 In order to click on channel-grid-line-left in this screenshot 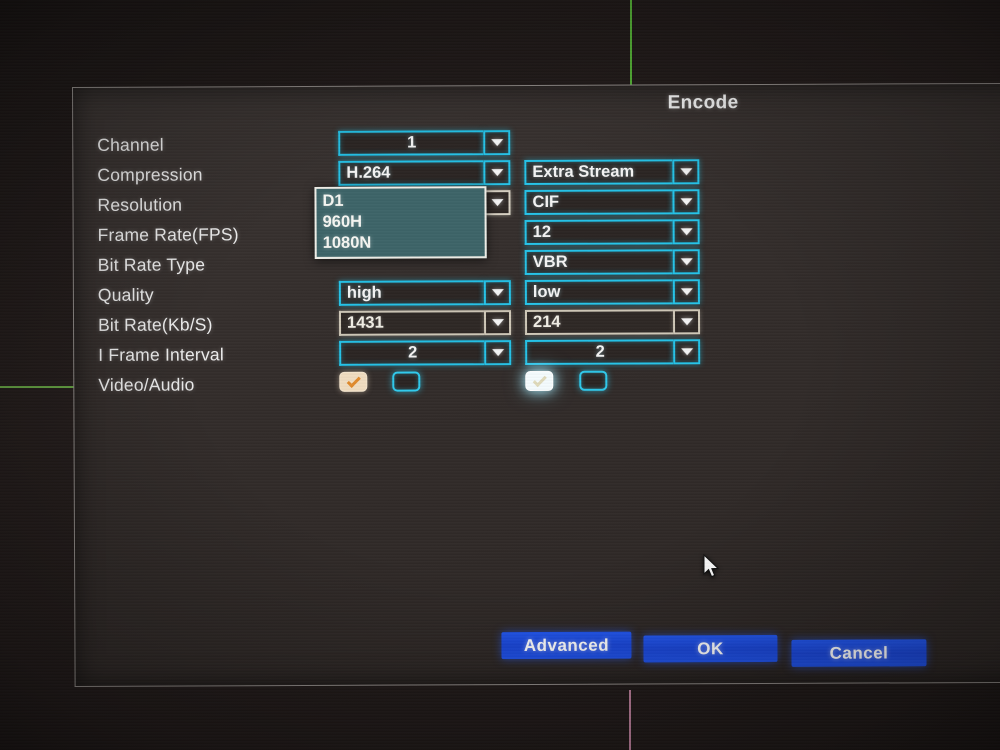, I will do `click(37, 387)`.